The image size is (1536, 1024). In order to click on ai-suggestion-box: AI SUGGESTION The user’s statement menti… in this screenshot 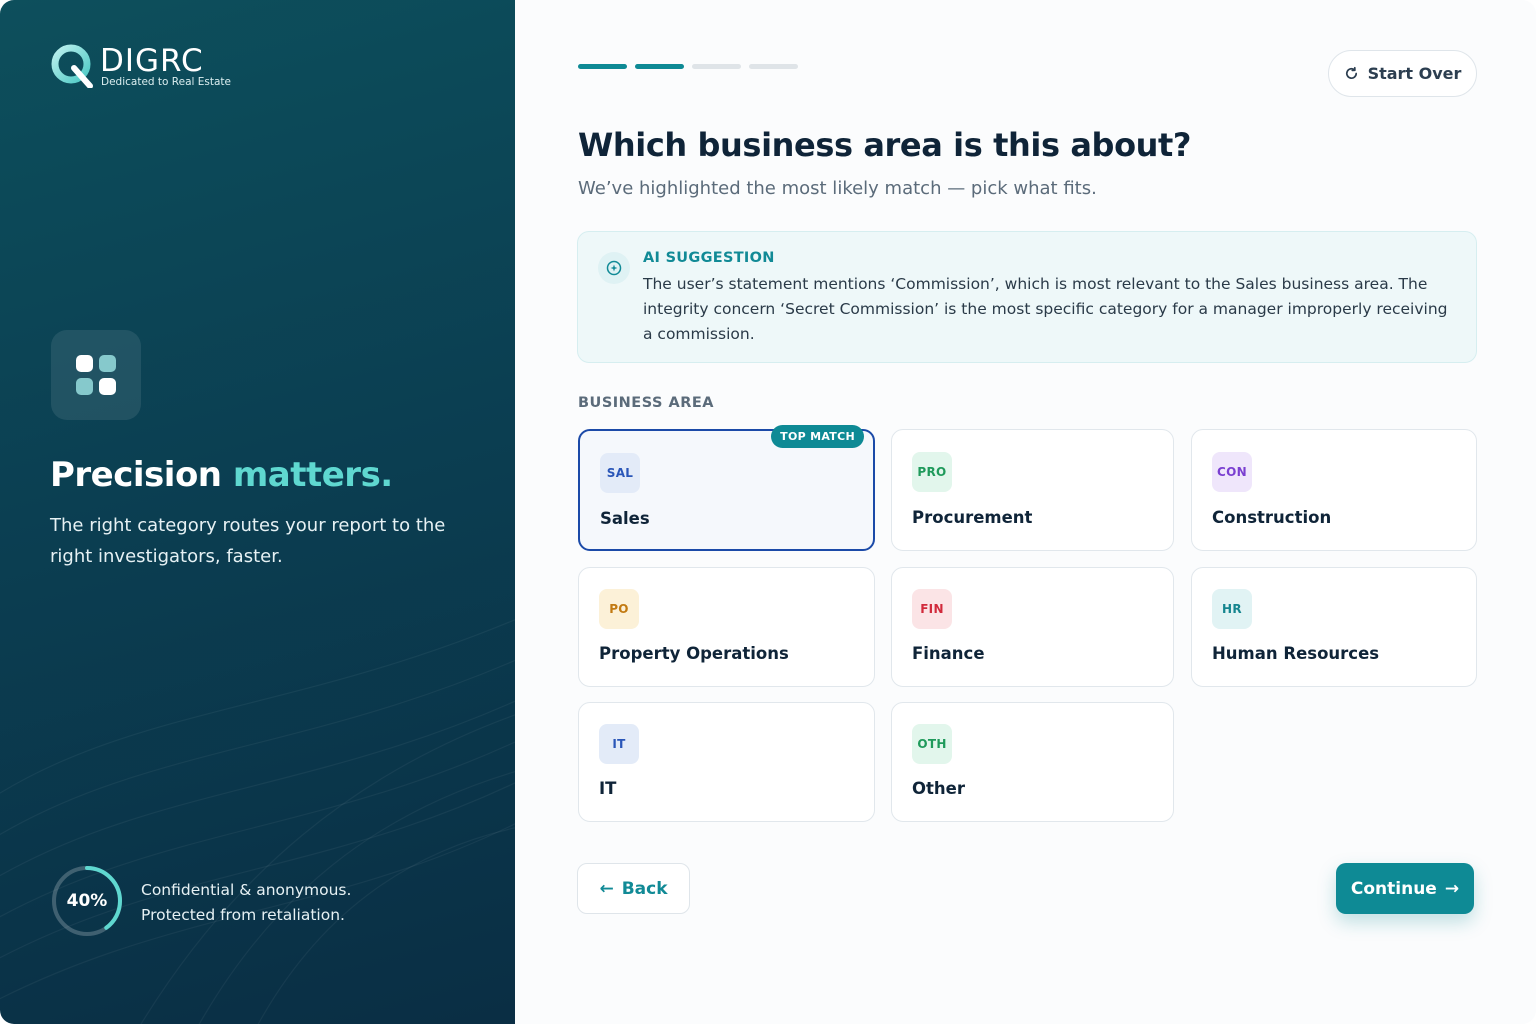, I will do `click(1027, 297)`.